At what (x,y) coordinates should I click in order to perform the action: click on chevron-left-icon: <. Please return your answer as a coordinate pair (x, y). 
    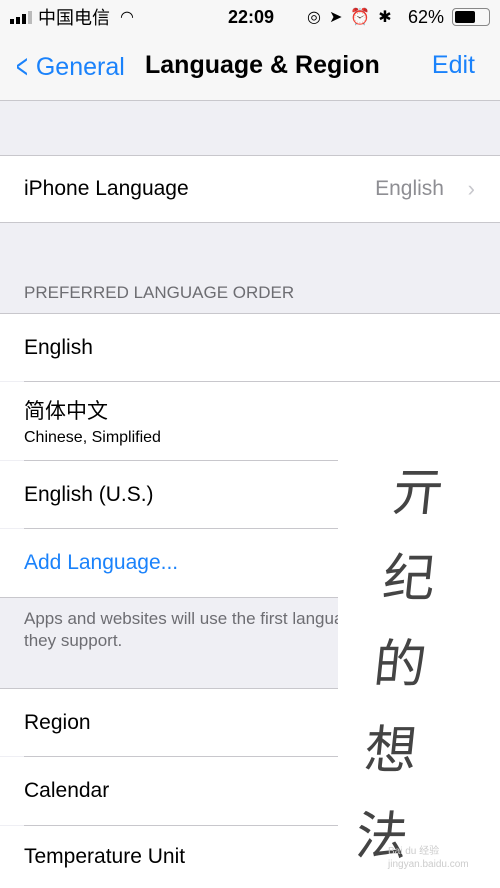
    Looking at the image, I should click on (21, 67).